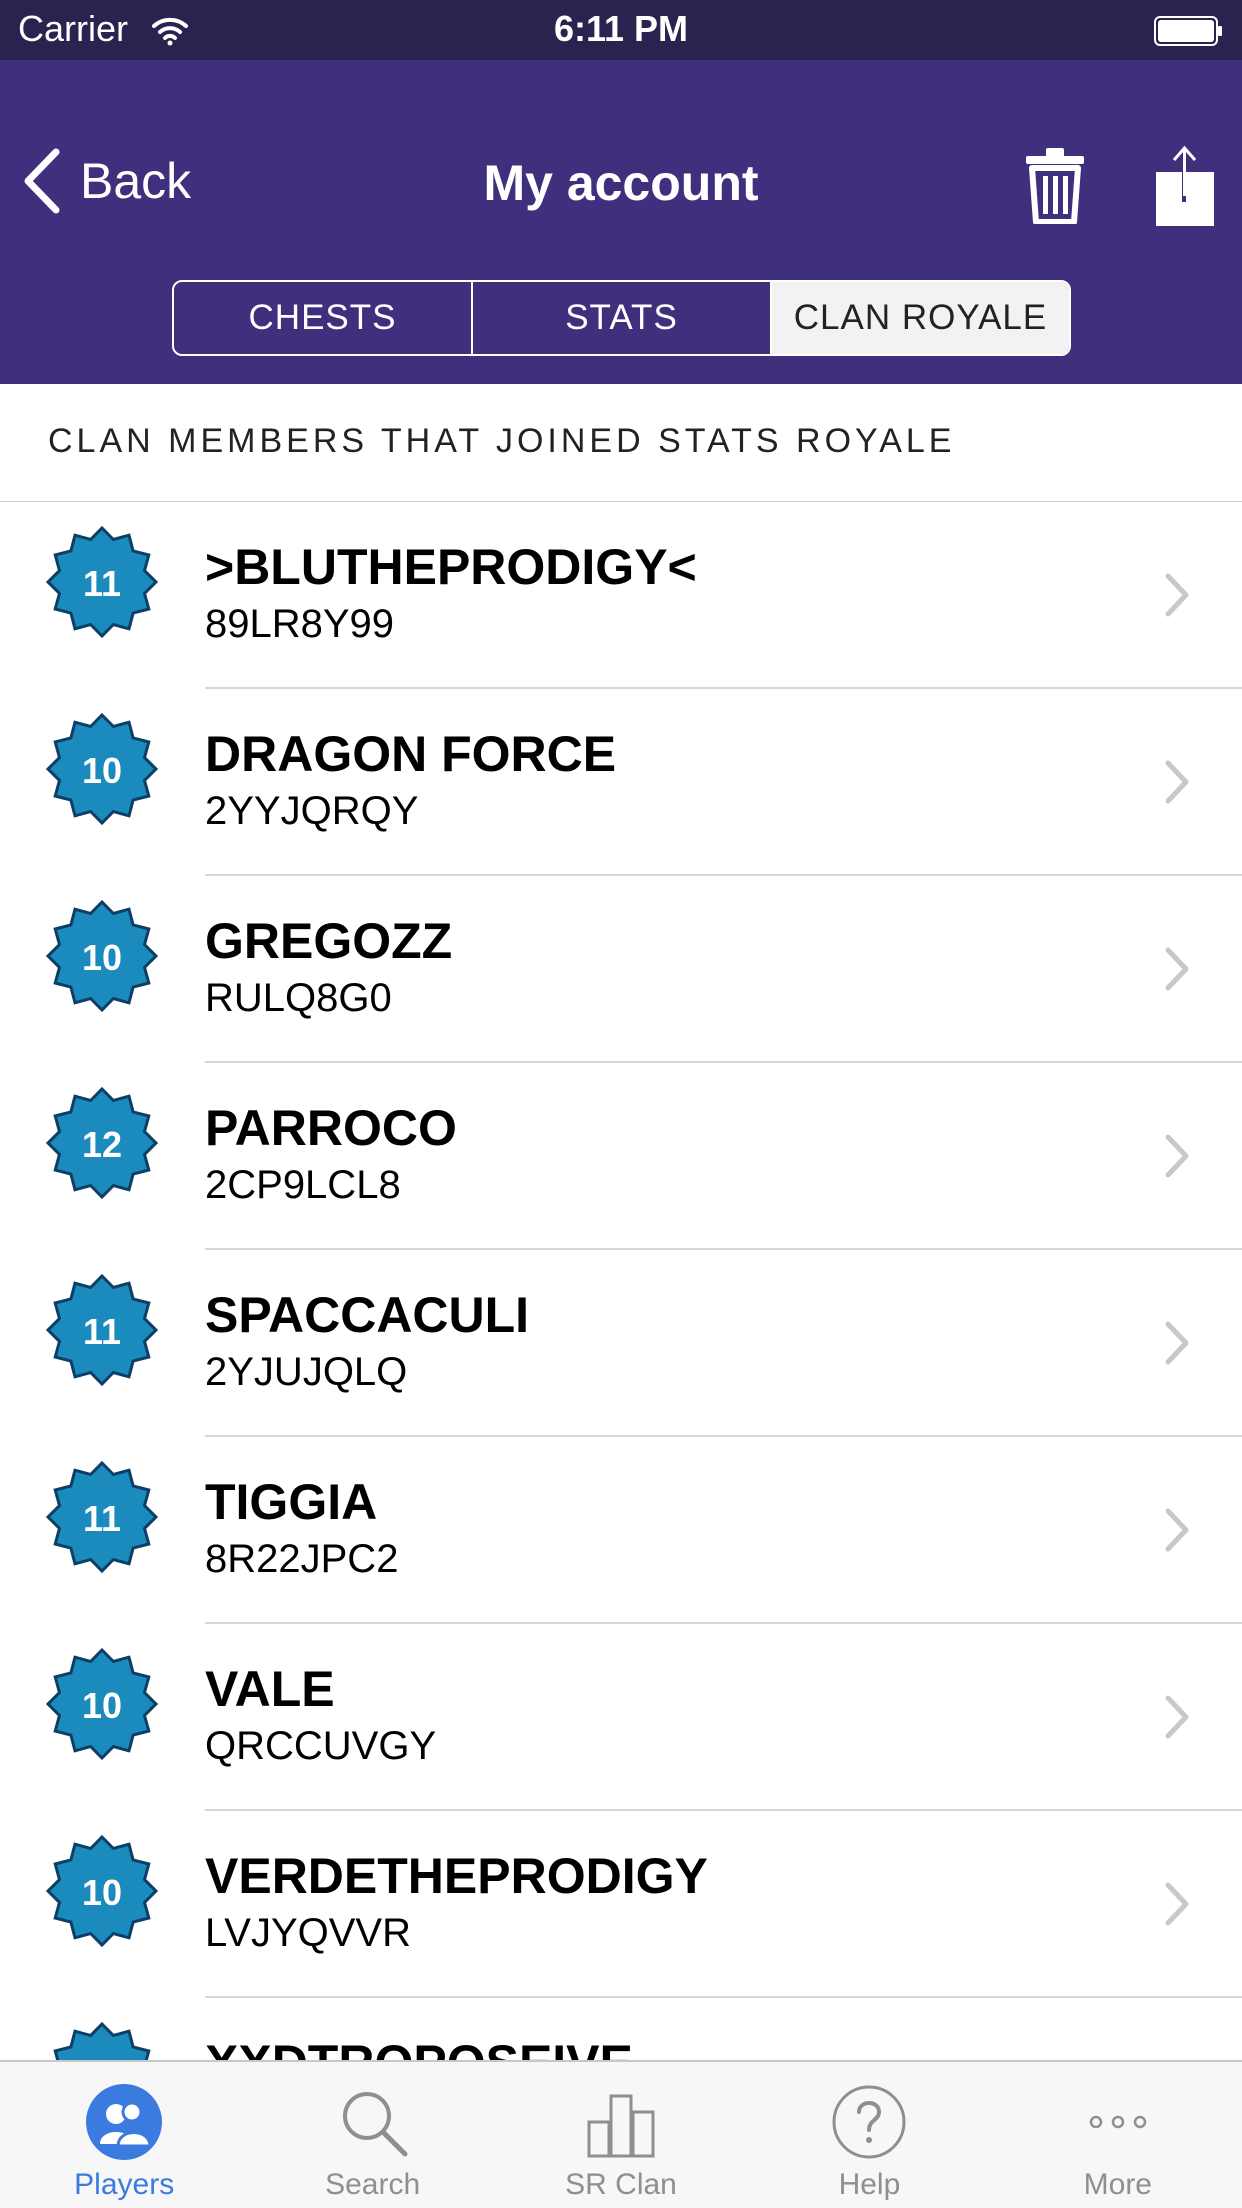 This screenshot has width=1242, height=2208. I want to click on battery-icon, so click(1188, 31).